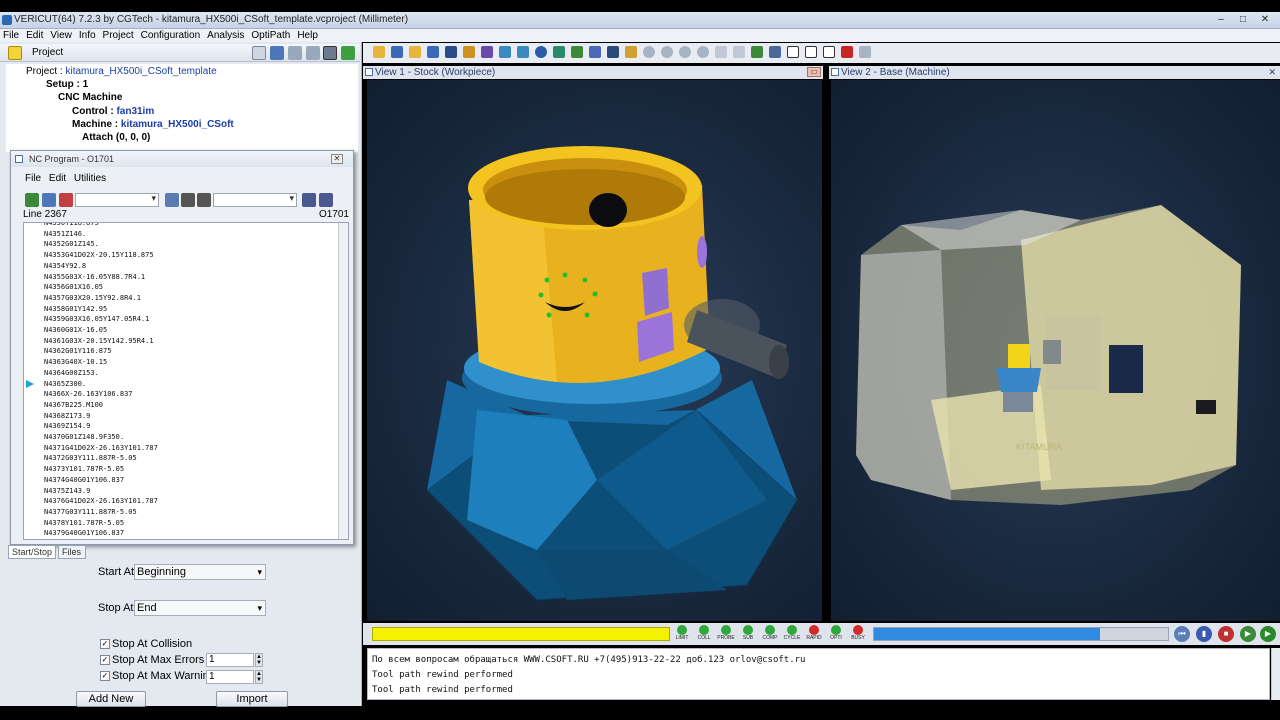 Image resolution: width=1280 pixels, height=720 pixels. I want to click on indicator-rapid: RAPID, so click(814, 634).